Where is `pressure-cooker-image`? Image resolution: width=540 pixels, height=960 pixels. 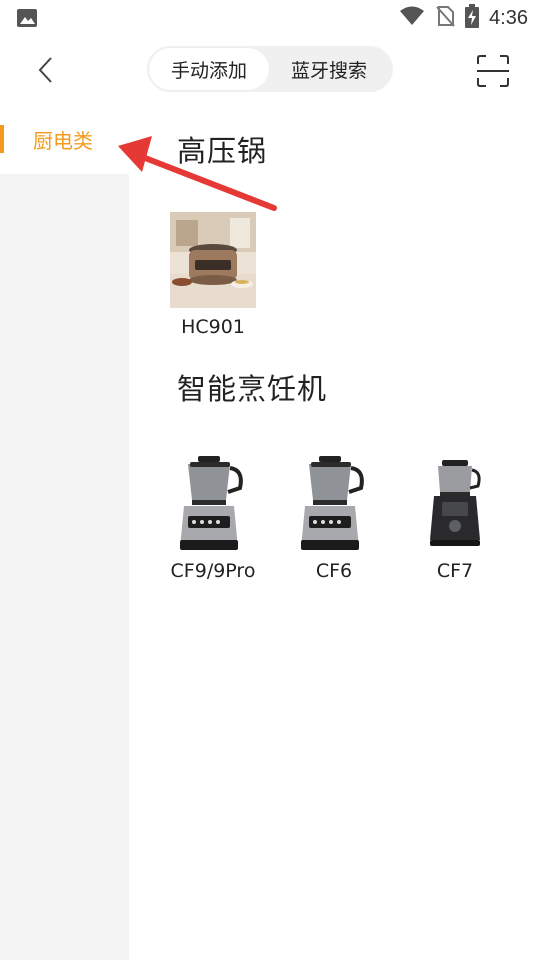
pressure-cooker-image is located at coordinates (213, 260).